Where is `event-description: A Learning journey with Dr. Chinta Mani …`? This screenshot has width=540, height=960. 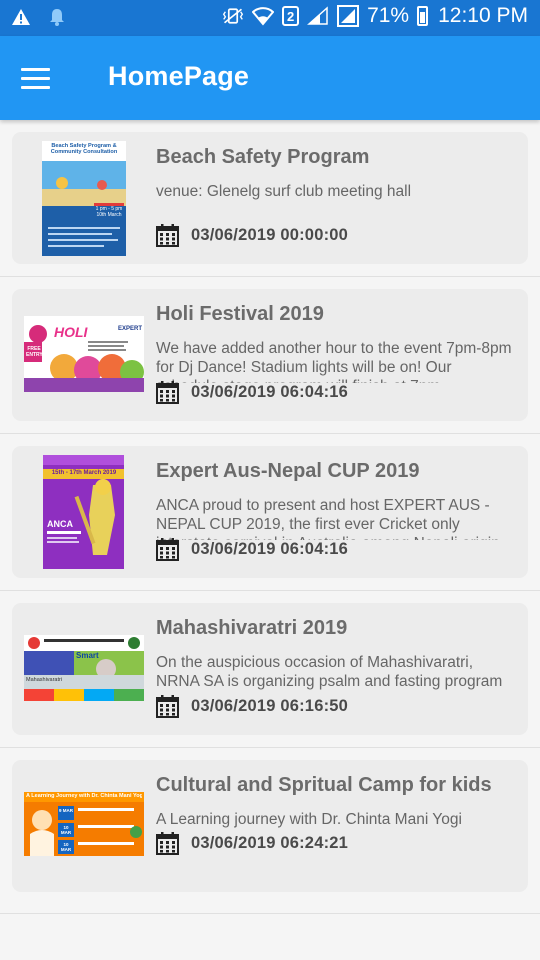 event-description: A Learning journey with Dr. Chinta Mani … is located at coordinates (309, 819).